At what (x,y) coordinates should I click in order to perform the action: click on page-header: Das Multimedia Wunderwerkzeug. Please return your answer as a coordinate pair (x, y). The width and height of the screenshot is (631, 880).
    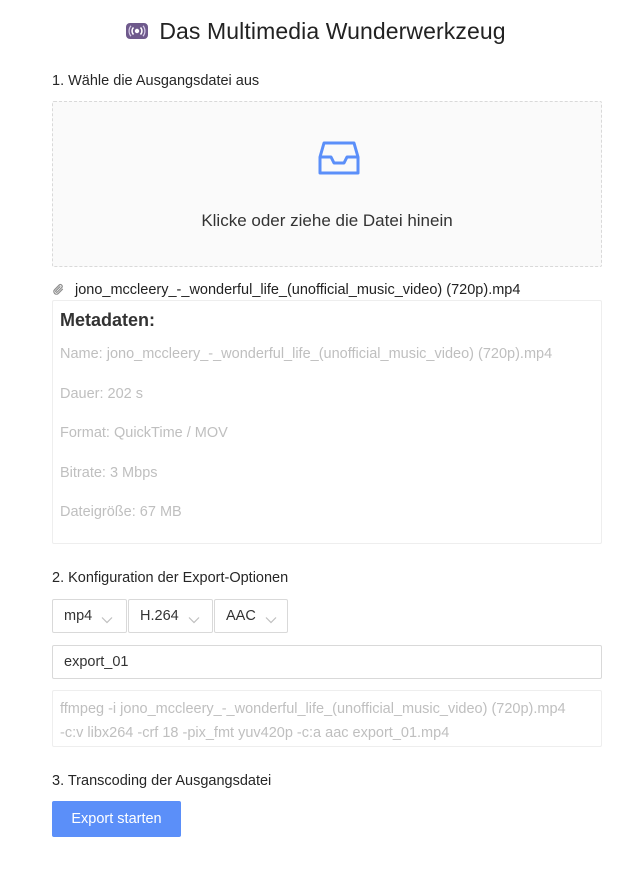
    Looking at the image, I should click on (315, 31).